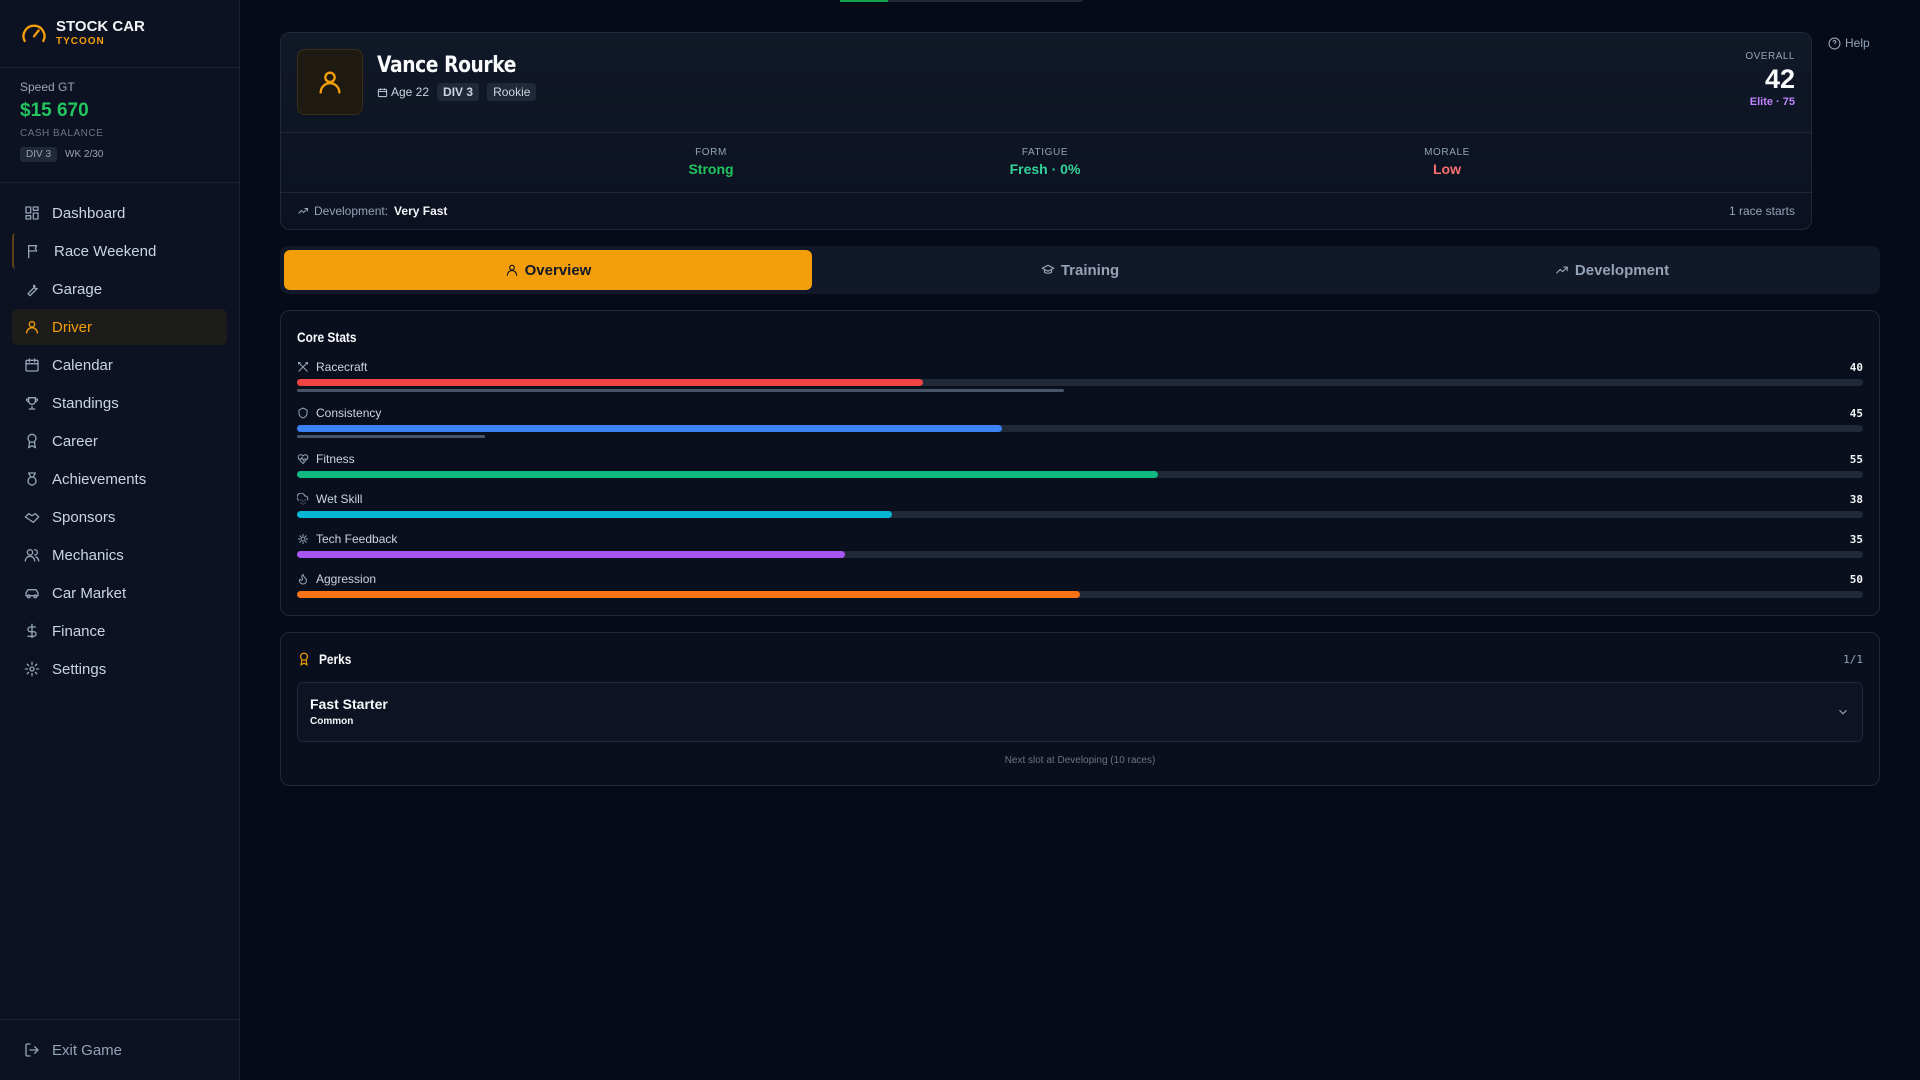 This screenshot has height=1080, width=1920. What do you see at coordinates (512, 92) in the screenshot?
I see `driver-status-badge: Rookie` at bounding box center [512, 92].